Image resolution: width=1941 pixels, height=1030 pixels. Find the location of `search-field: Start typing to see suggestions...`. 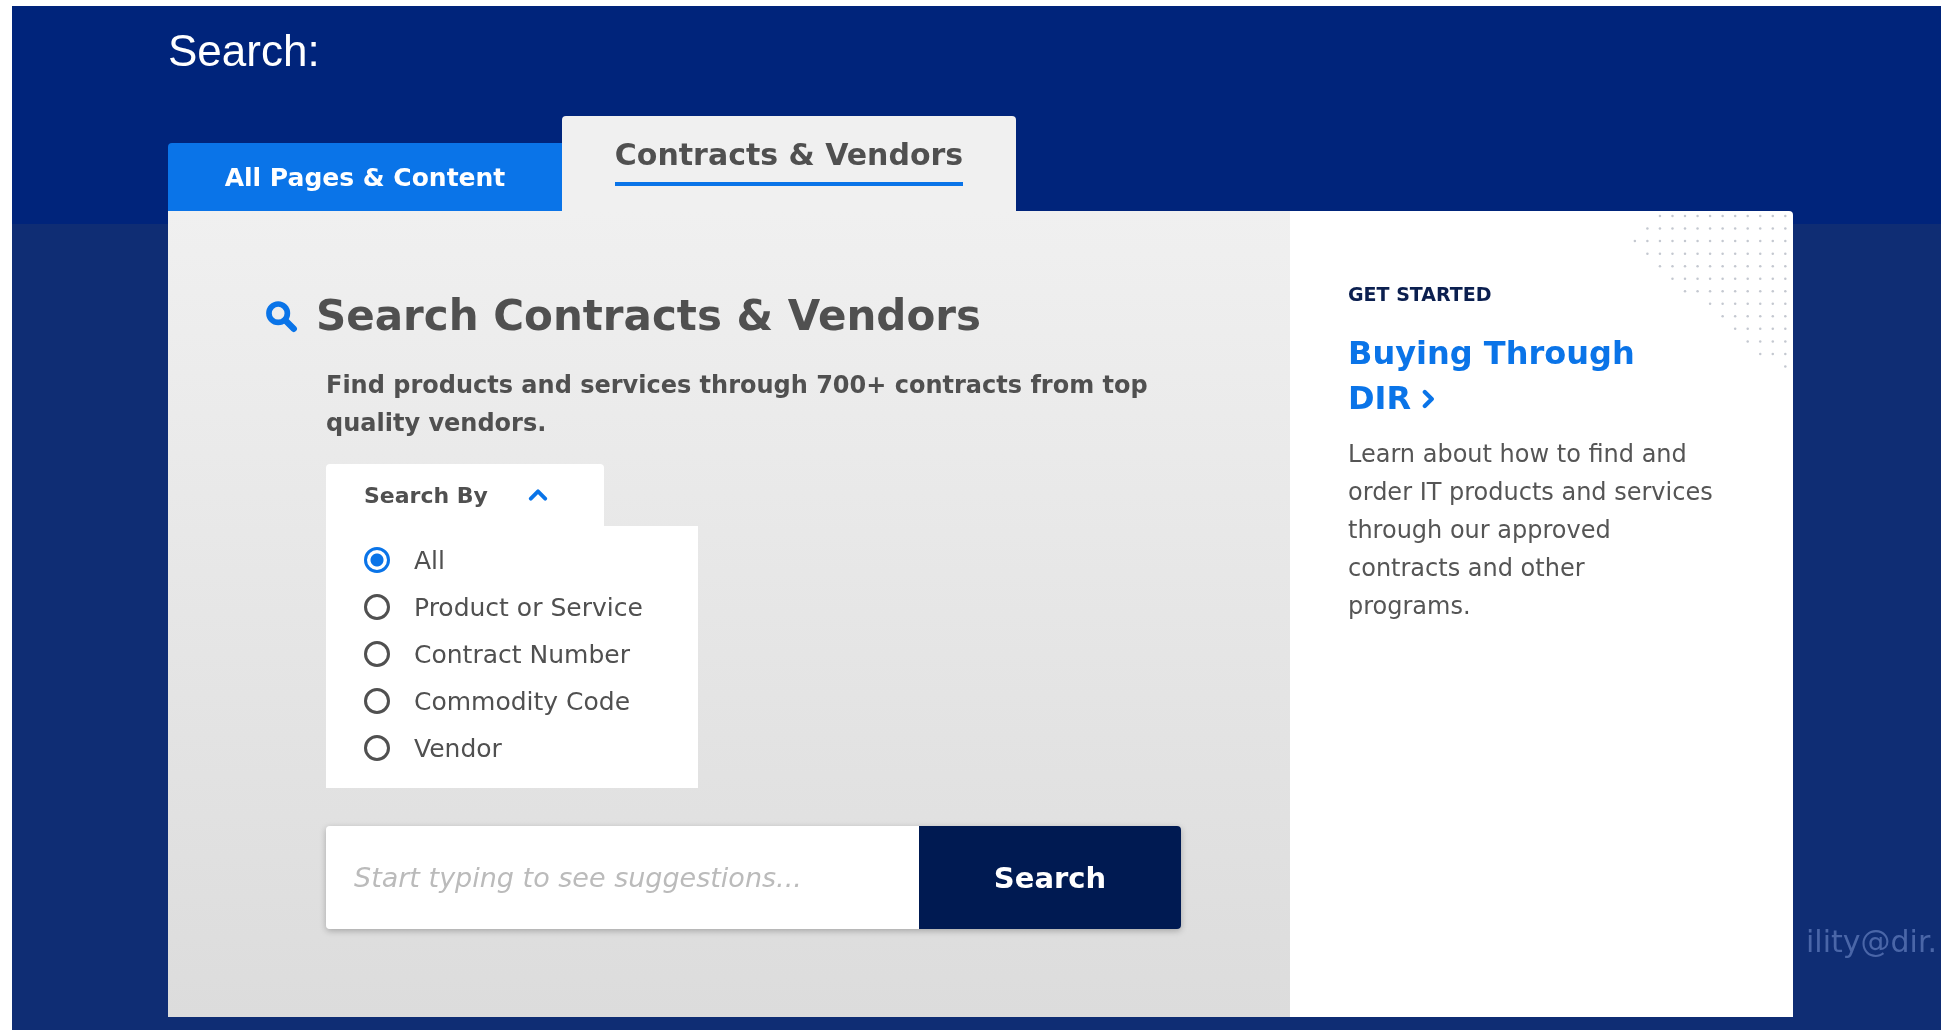

search-field: Start typing to see suggestions... is located at coordinates (622, 877).